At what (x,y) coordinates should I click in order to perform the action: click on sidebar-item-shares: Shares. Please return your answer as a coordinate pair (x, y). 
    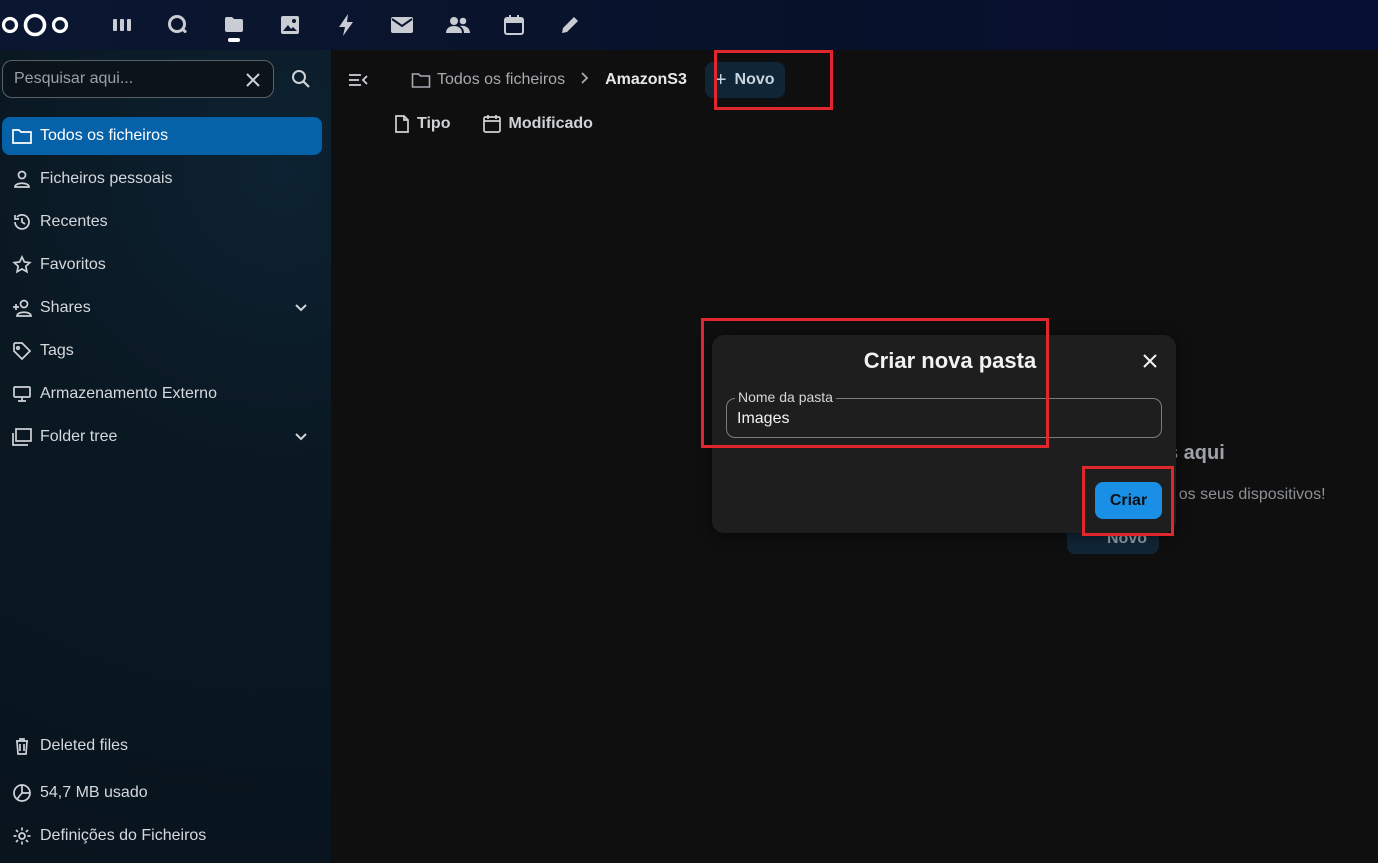
    Looking at the image, I should click on (162, 308).